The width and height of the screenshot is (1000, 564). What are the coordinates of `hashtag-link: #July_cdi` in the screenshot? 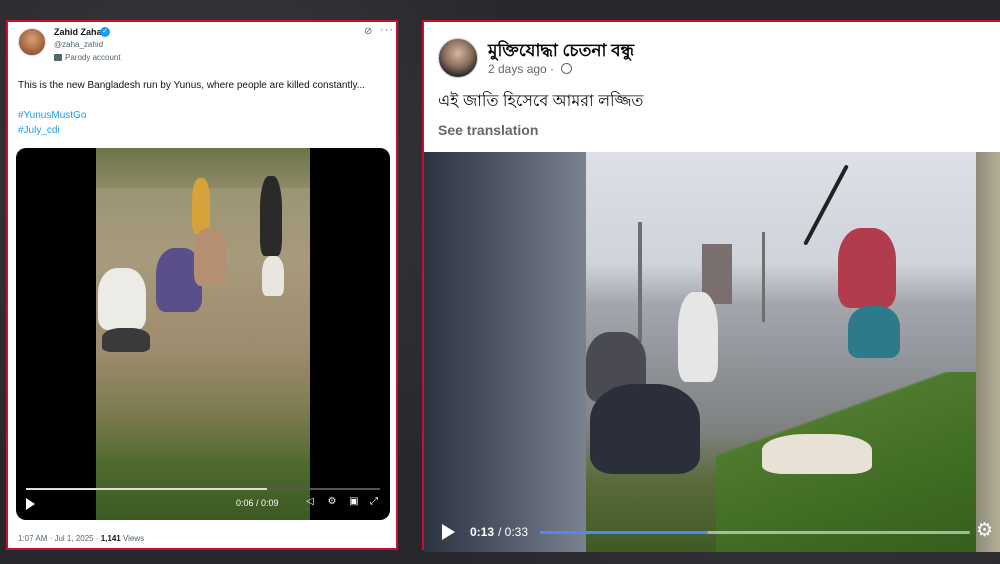 It's located at (39, 130).